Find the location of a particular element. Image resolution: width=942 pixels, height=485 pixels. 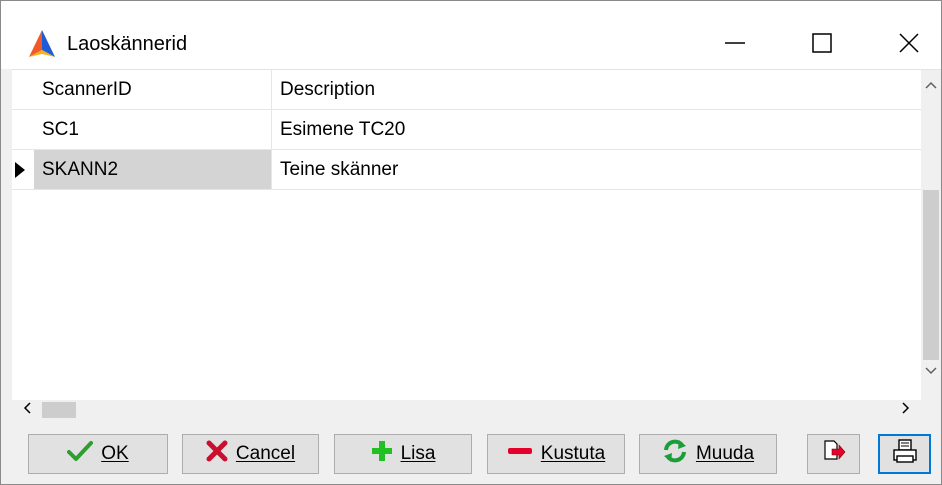

chevron-left-icon is located at coordinates (27, 410).